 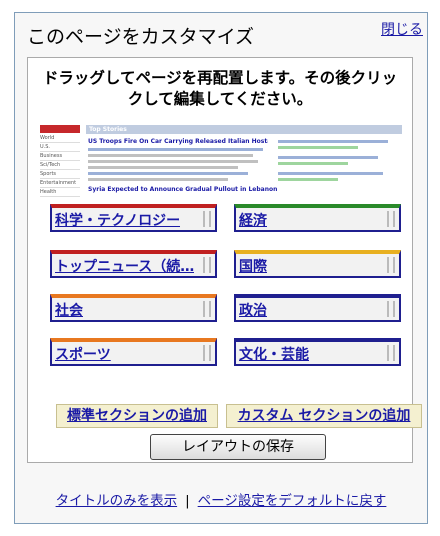 I want to click on section-tile: 社会, so click(x=133, y=308).